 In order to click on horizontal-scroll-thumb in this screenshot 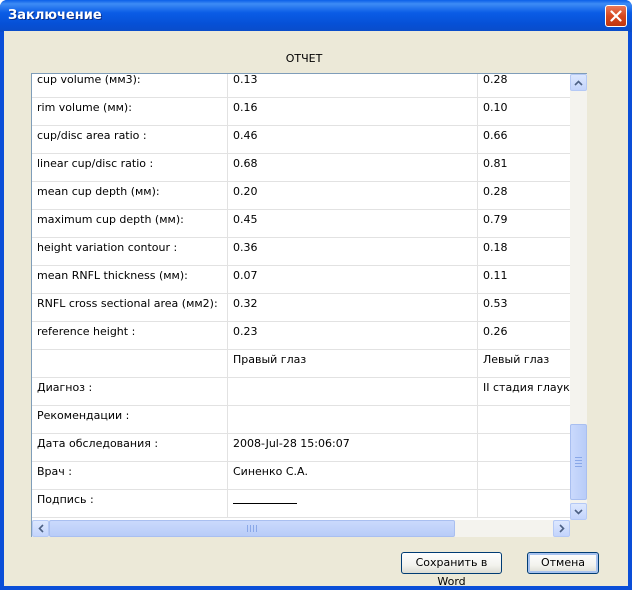, I will do `click(252, 528)`.